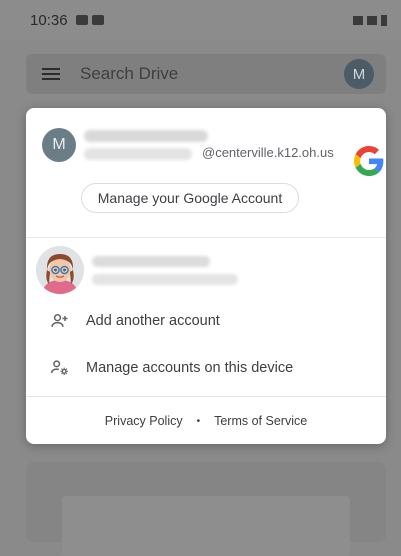 The height and width of the screenshot is (556, 401). Describe the element at coordinates (59, 145) in the screenshot. I see `primary-avatar: M` at that location.